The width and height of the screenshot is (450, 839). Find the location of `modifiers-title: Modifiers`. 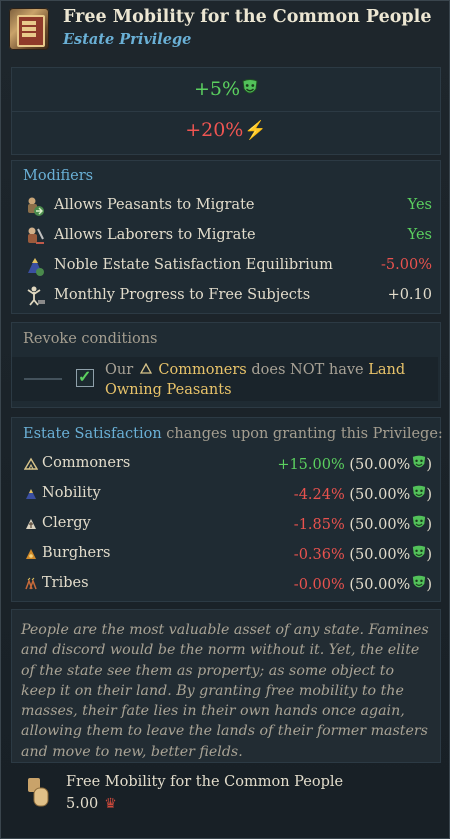

modifiers-title: Modifiers is located at coordinates (58, 176).